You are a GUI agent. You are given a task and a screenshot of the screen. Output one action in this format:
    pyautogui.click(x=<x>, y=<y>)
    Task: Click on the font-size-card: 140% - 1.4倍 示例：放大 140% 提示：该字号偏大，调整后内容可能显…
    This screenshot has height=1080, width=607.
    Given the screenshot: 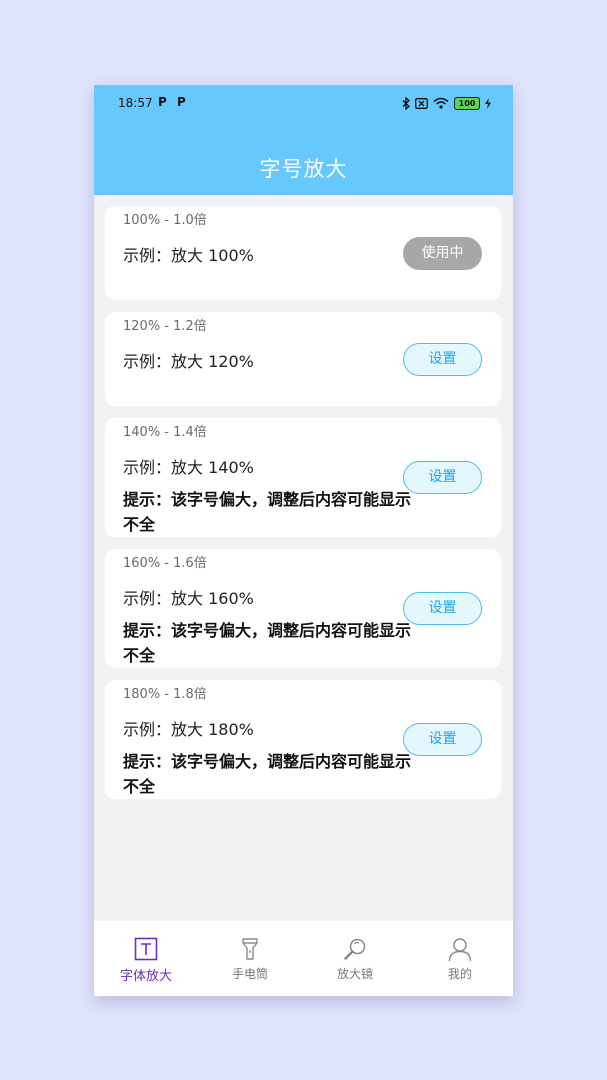 What is the action you would take?
    pyautogui.click(x=303, y=477)
    